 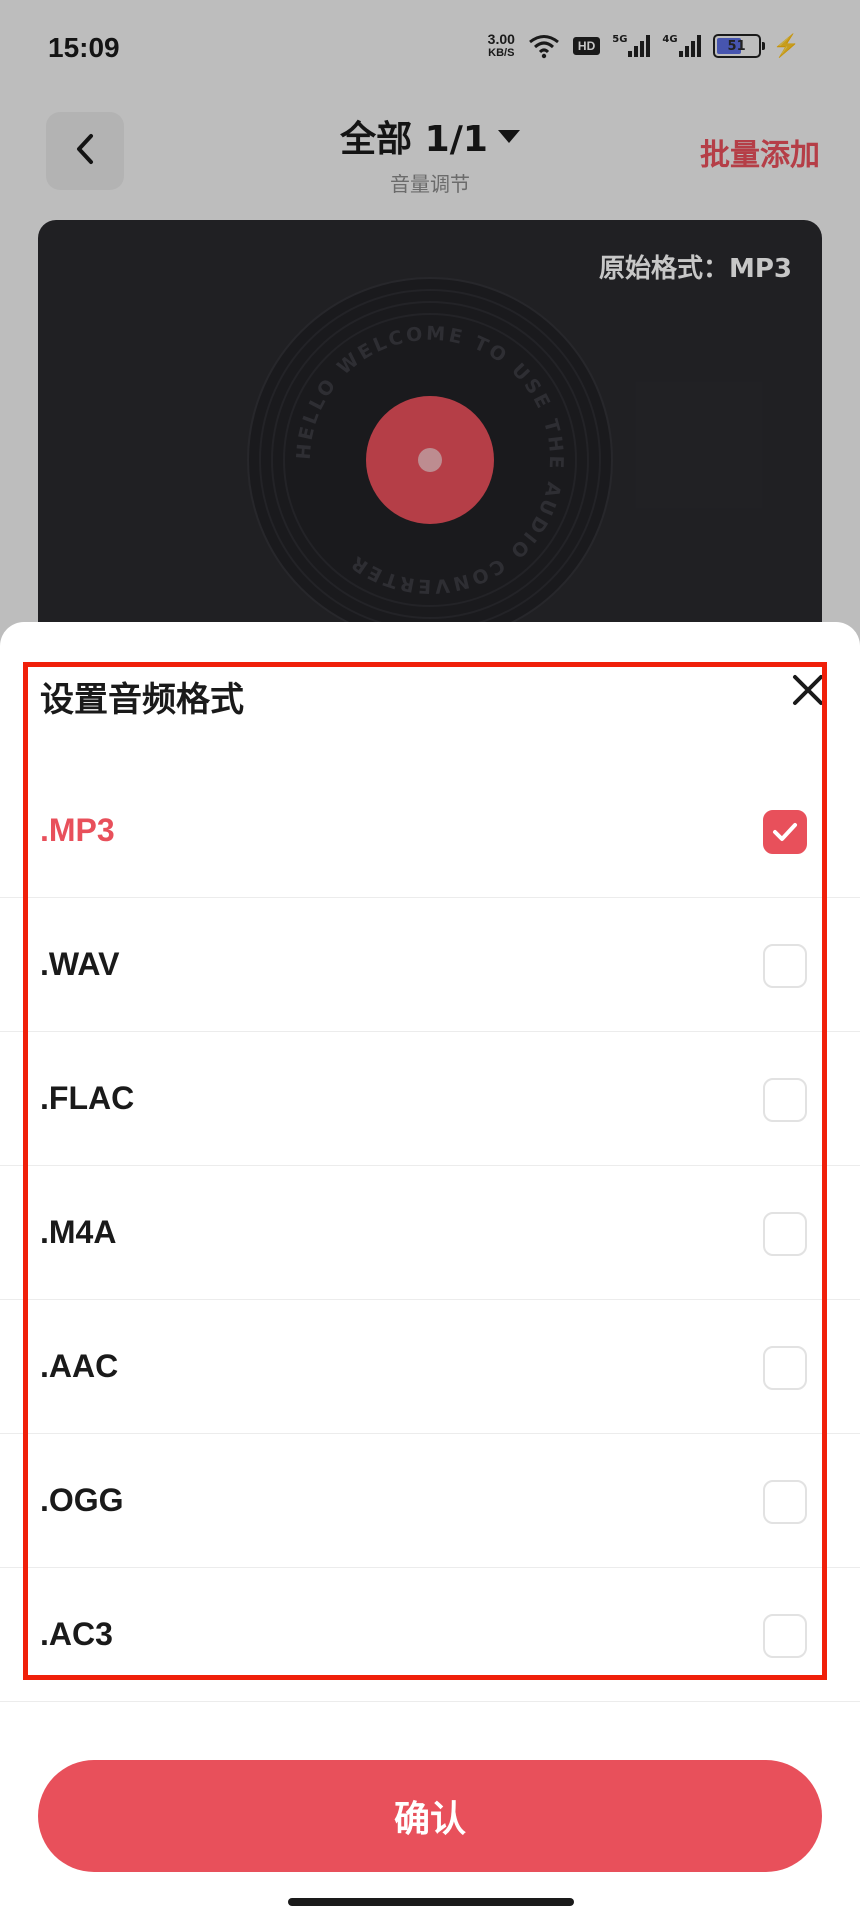 What do you see at coordinates (431, 1902) in the screenshot?
I see `home-indicator` at bounding box center [431, 1902].